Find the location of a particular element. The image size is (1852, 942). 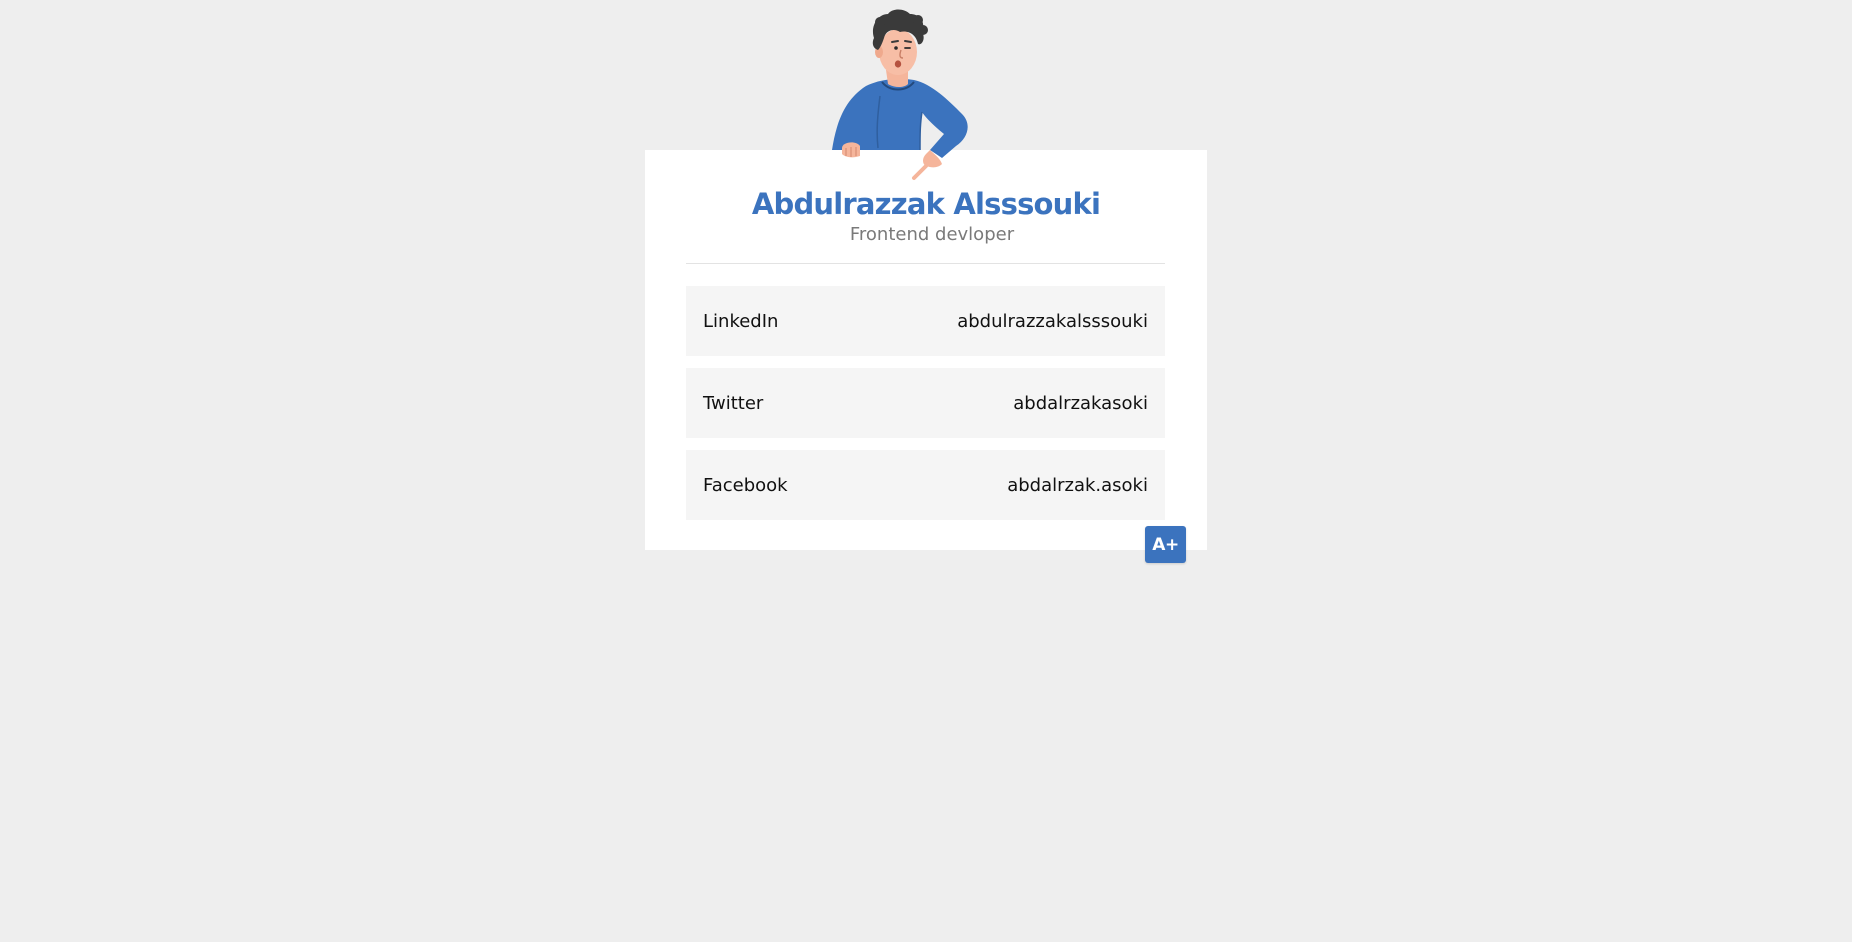

profile-role: Frontend devloper is located at coordinates (932, 234).